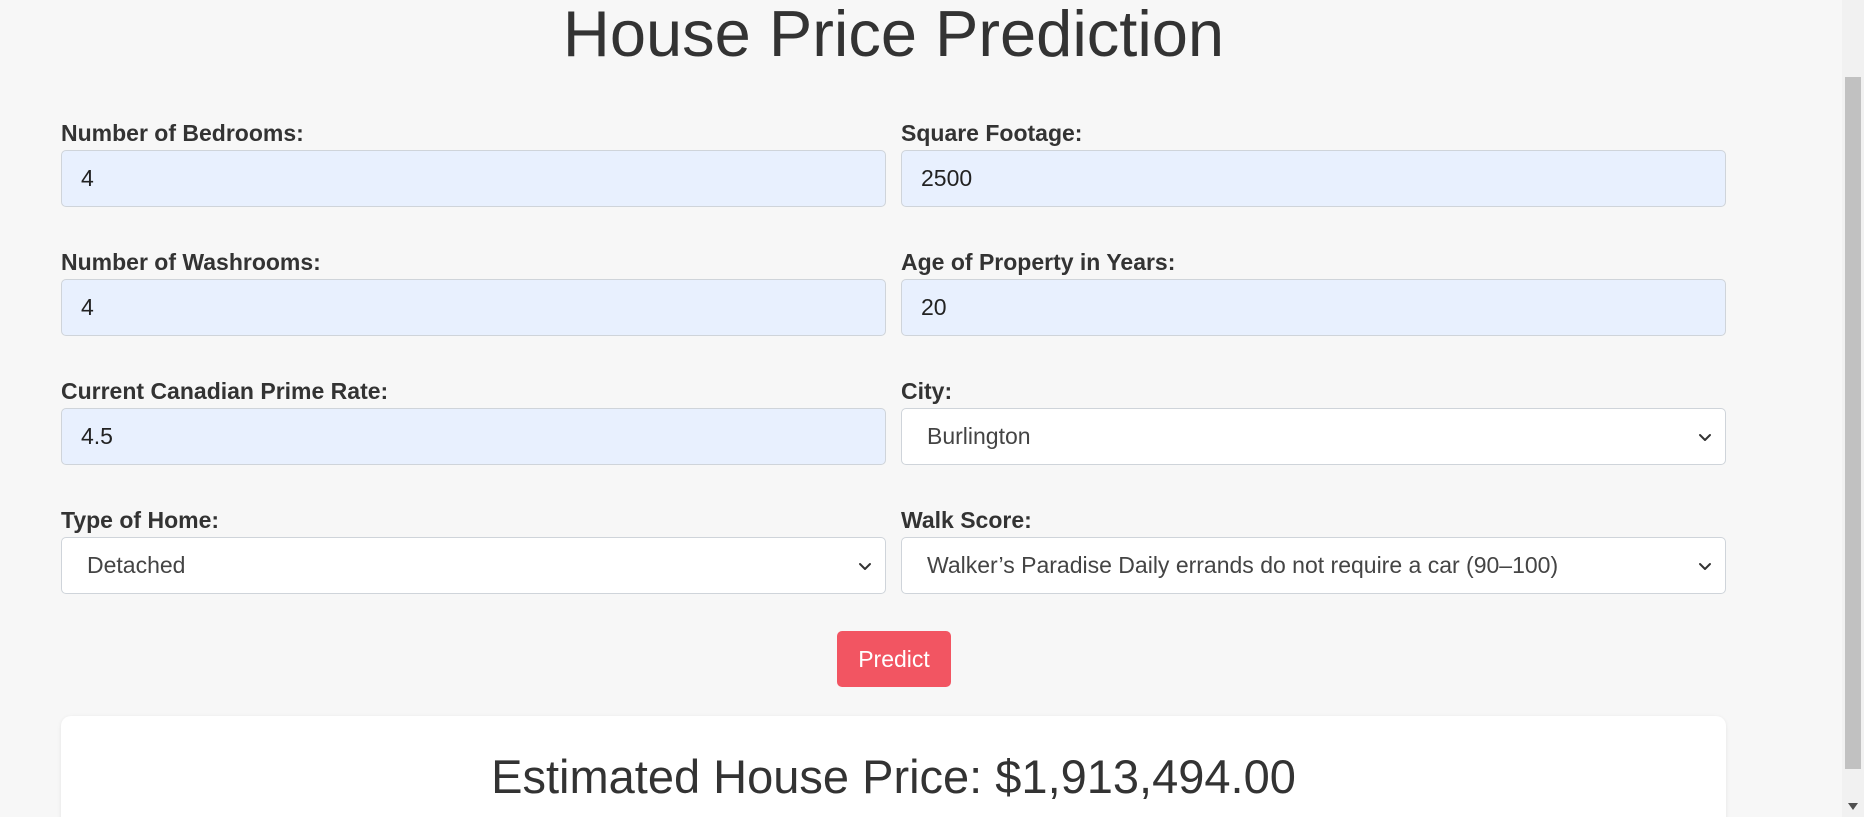 This screenshot has height=817, width=1864. What do you see at coordinates (966, 520) in the screenshot?
I see `walk-score-label: Walk Score:` at bounding box center [966, 520].